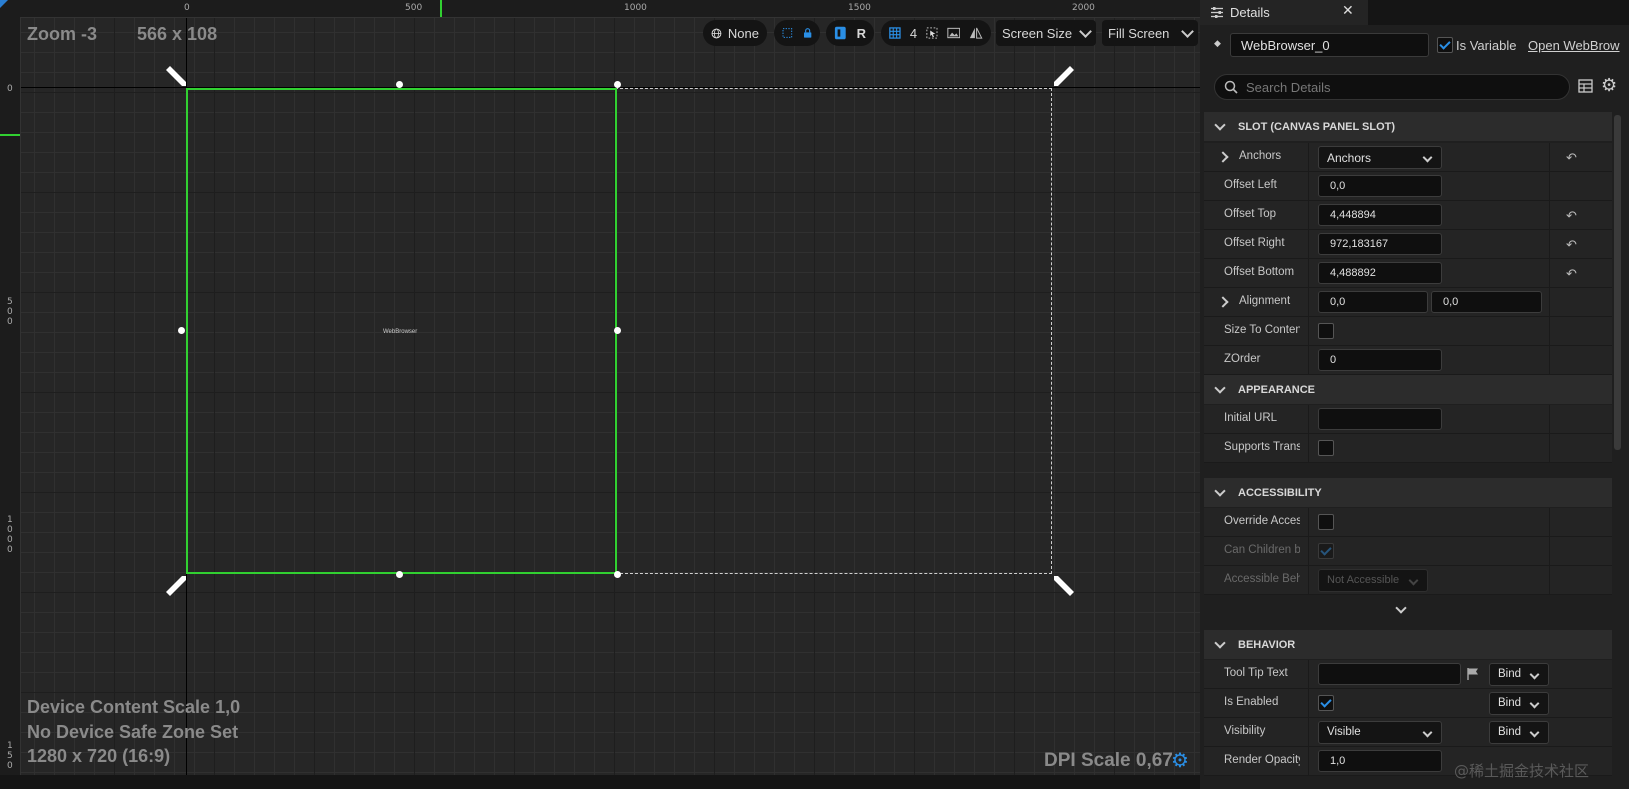 This screenshot has height=789, width=1629. I want to click on property-offset-top: Offset Top 4,448894 ↶, so click(1408, 215).